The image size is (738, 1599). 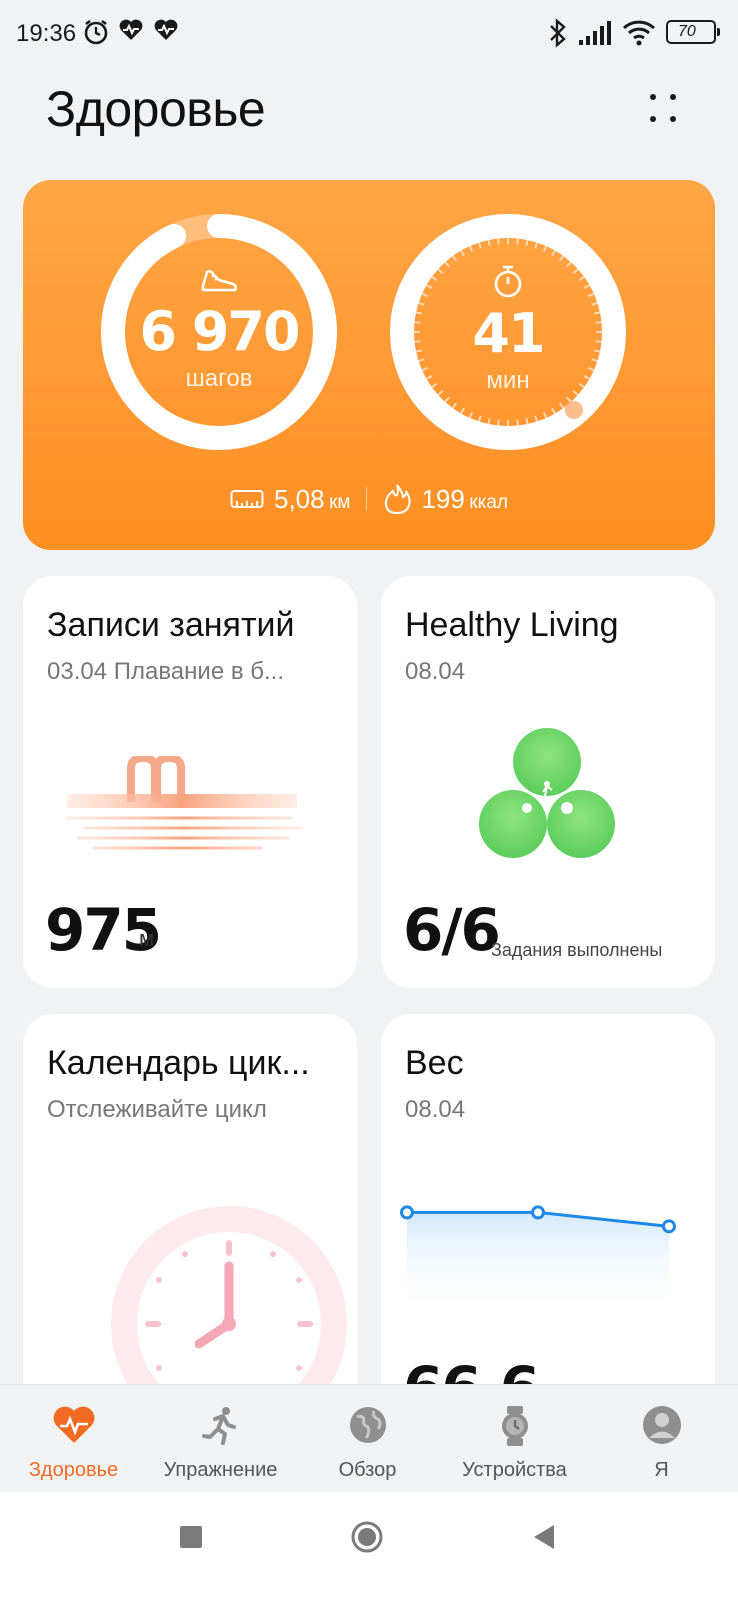 What do you see at coordinates (96, 32) in the screenshot?
I see `alarm-icon` at bounding box center [96, 32].